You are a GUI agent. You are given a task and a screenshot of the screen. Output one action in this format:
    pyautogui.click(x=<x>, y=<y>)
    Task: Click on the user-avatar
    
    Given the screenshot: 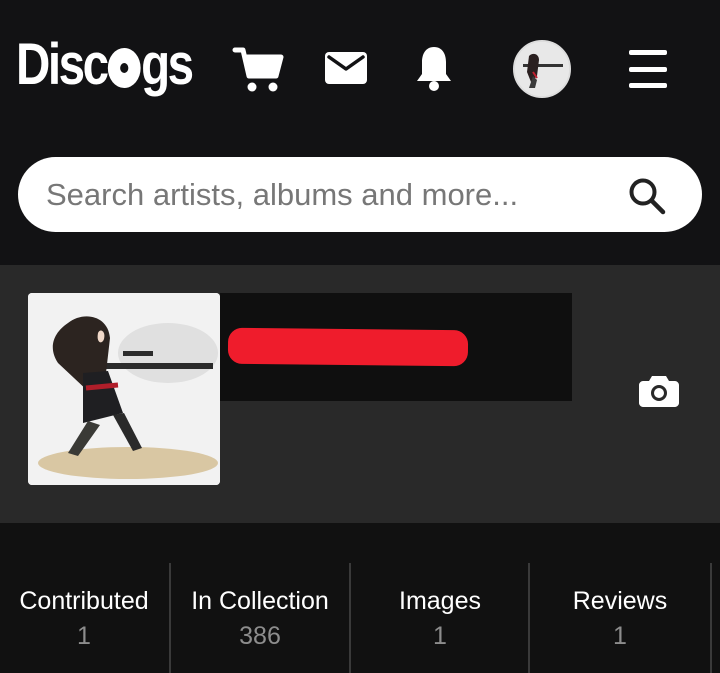 What is the action you would take?
    pyautogui.click(x=542, y=69)
    